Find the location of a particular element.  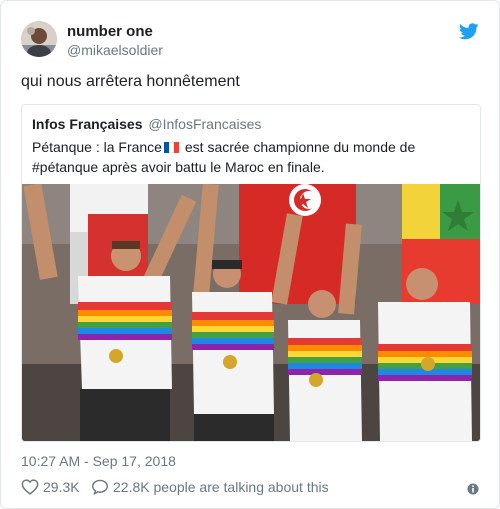

info-icon is located at coordinates (473, 489).